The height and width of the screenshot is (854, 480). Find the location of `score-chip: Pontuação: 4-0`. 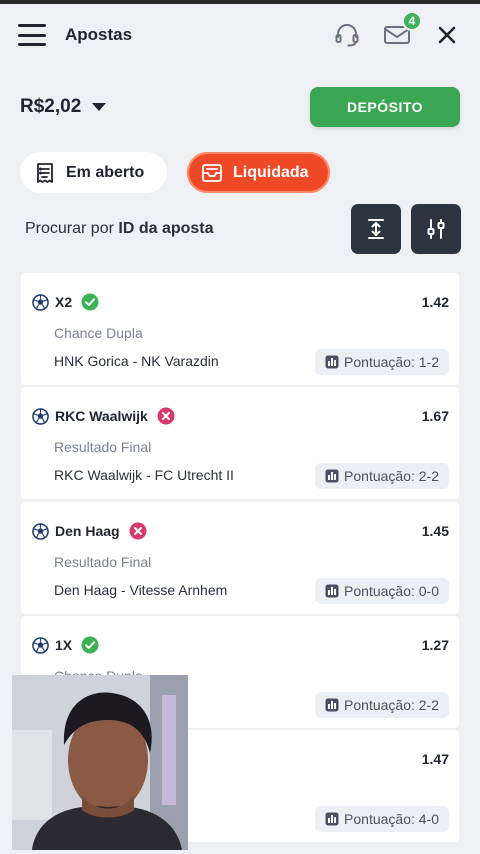

score-chip: Pontuação: 4-0 is located at coordinates (382, 819).